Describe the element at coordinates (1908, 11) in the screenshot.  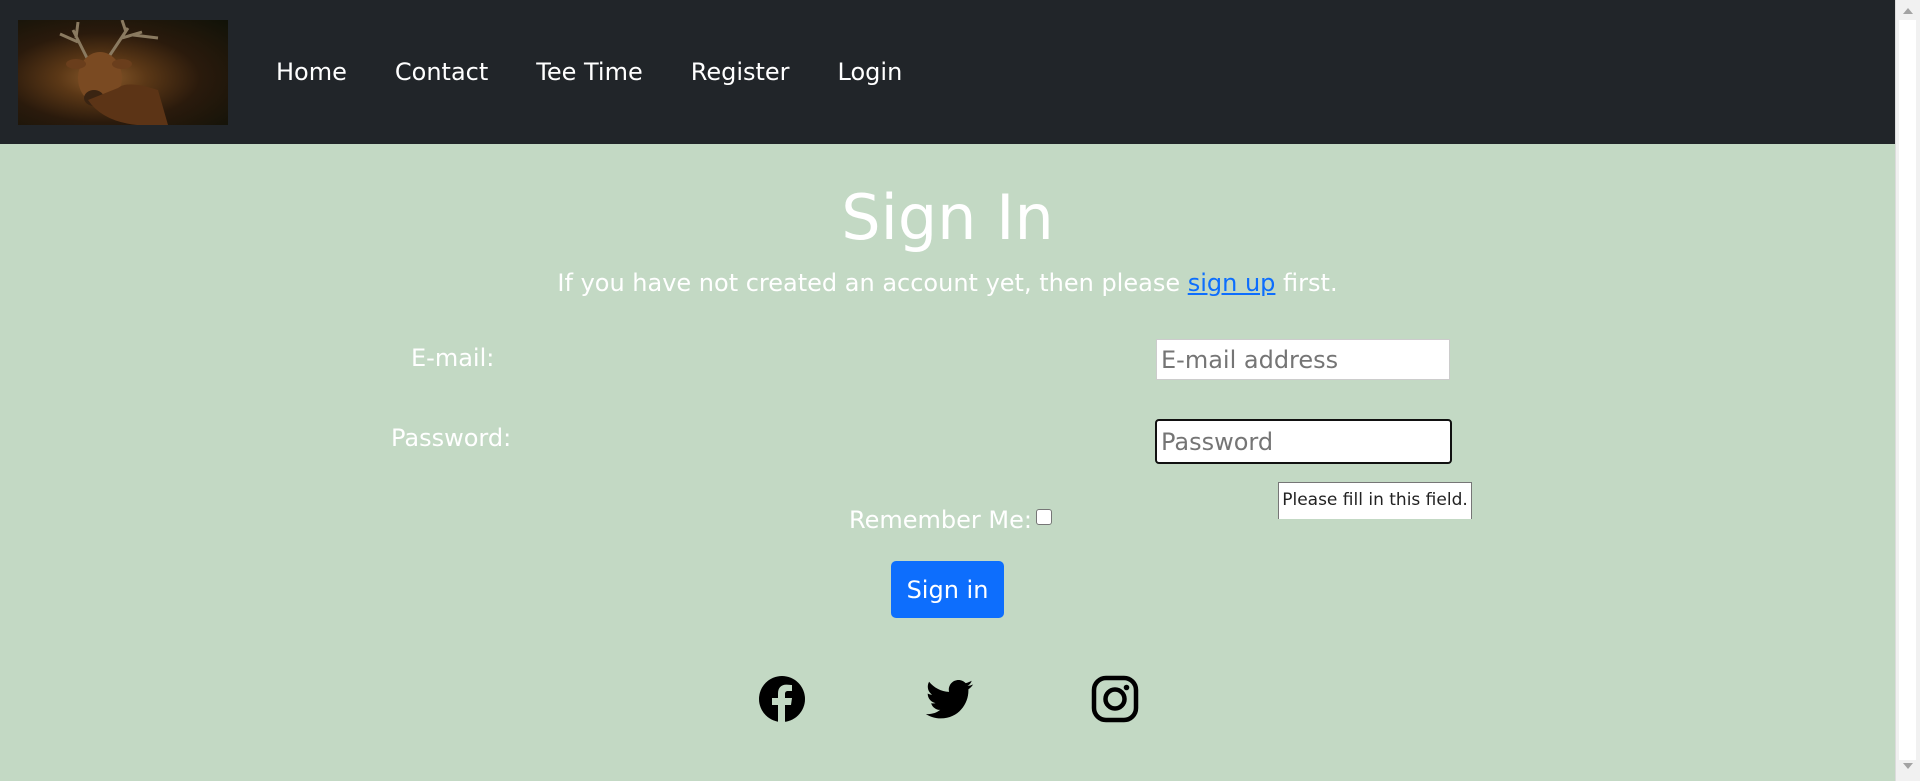
I see `scroll-up-arrow-icon` at that location.